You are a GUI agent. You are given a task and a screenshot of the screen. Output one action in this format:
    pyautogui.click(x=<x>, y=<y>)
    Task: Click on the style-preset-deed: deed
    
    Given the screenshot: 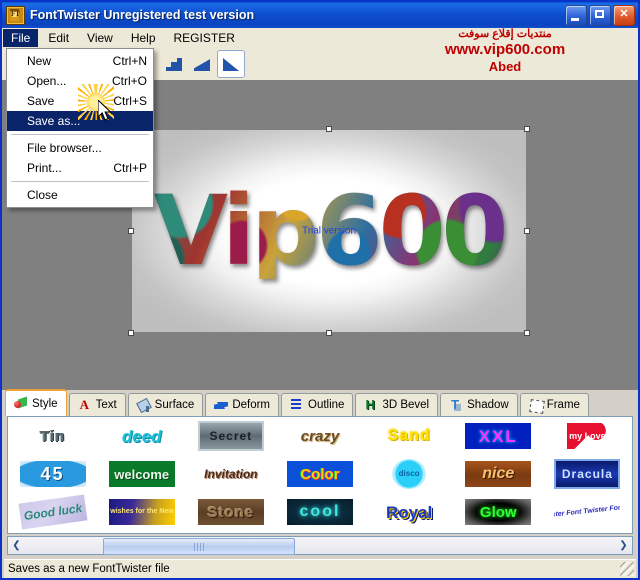 What is the action you would take?
    pyautogui.click(x=141, y=436)
    